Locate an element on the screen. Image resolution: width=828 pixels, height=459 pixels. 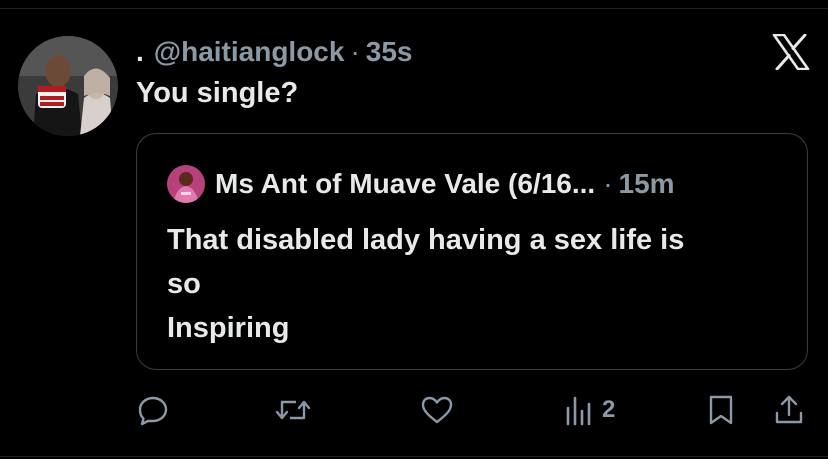
reply-icon is located at coordinates (153, 410).